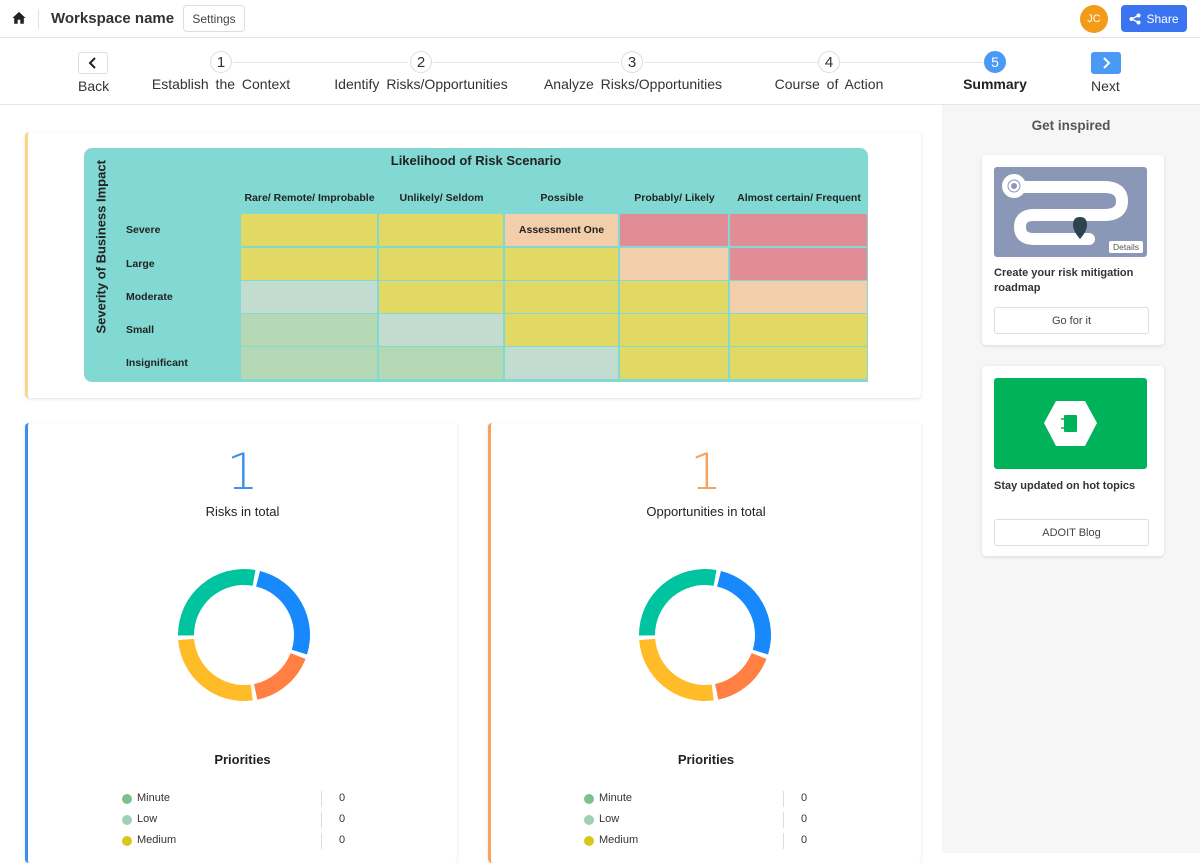 This screenshot has width=1200, height=863. What do you see at coordinates (309, 198) in the screenshot?
I see `matrix-column-header: Rare/ Remote/ Improbable` at bounding box center [309, 198].